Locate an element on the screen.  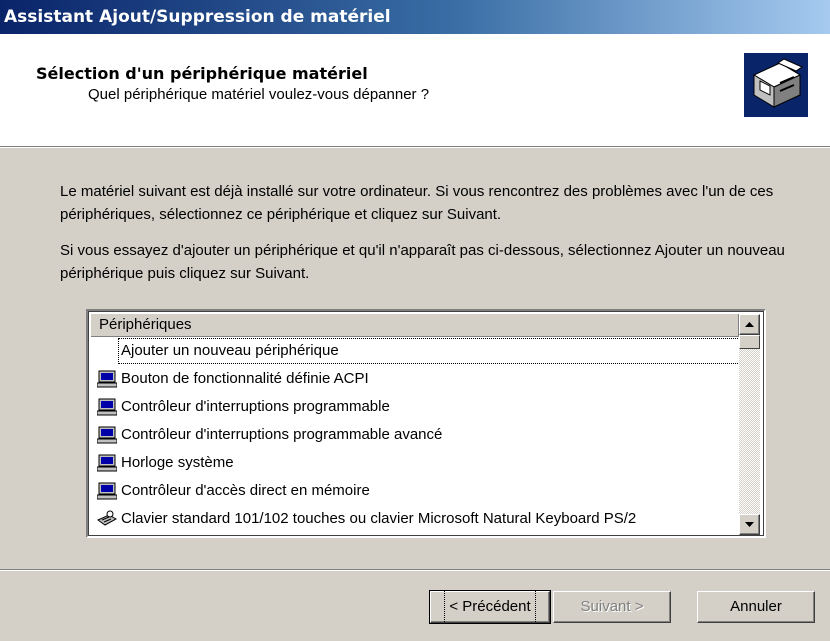
scroll-down-button is located at coordinates (749, 524).